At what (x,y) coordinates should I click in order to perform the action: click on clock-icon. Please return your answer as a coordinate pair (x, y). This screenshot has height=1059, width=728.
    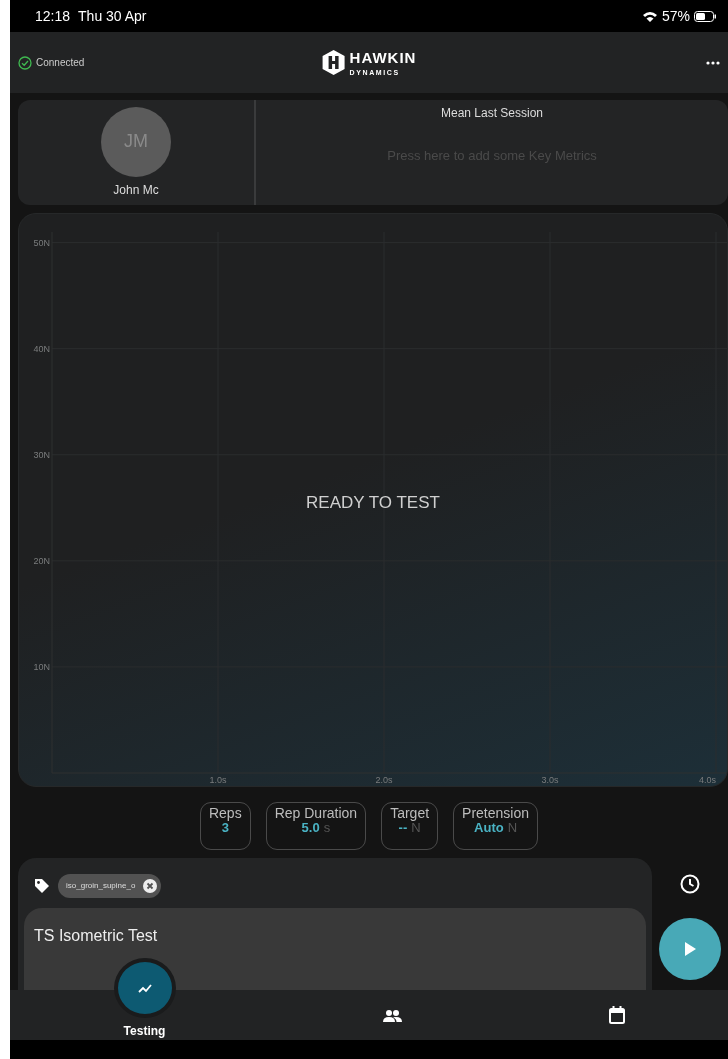
    Looking at the image, I should click on (690, 884).